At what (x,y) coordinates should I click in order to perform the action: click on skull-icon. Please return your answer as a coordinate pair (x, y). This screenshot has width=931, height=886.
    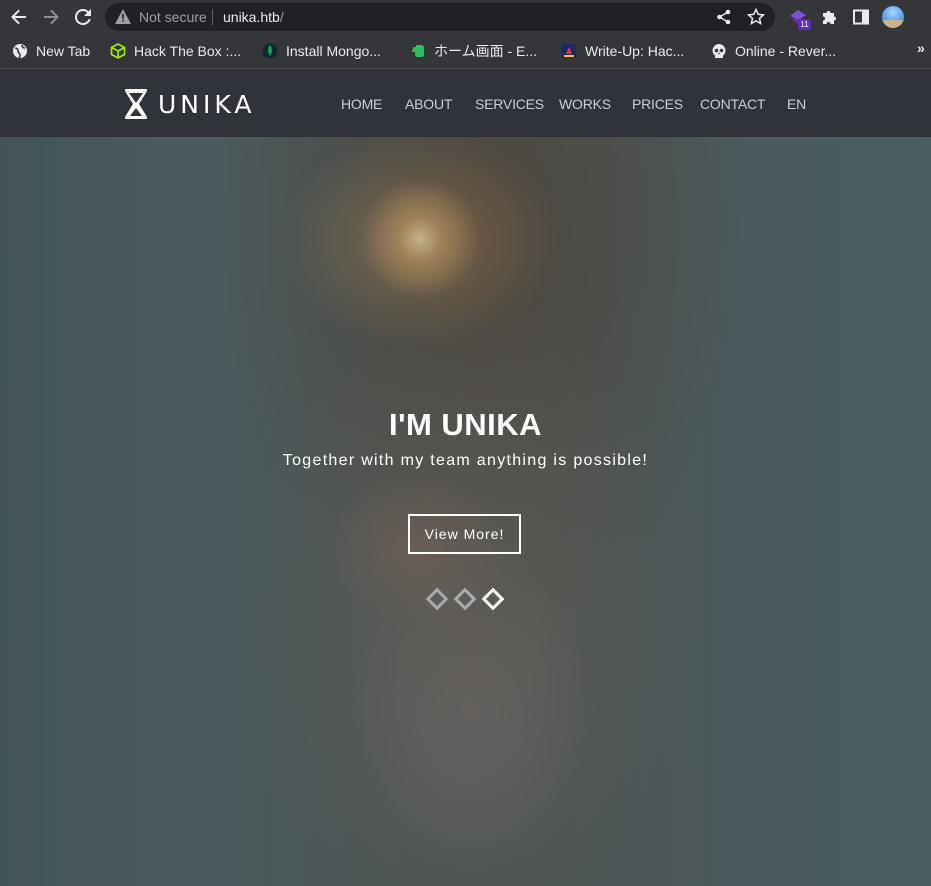
    Looking at the image, I should click on (719, 51).